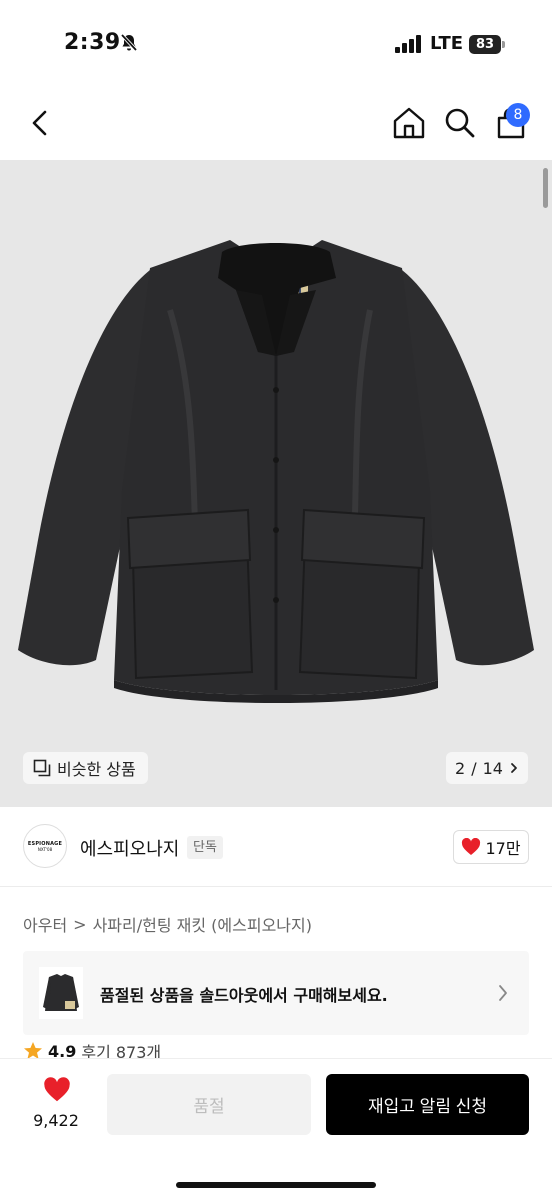 The height and width of the screenshot is (1200, 552). Describe the element at coordinates (518, 115) in the screenshot. I see `cart-count-badge: 8` at that location.